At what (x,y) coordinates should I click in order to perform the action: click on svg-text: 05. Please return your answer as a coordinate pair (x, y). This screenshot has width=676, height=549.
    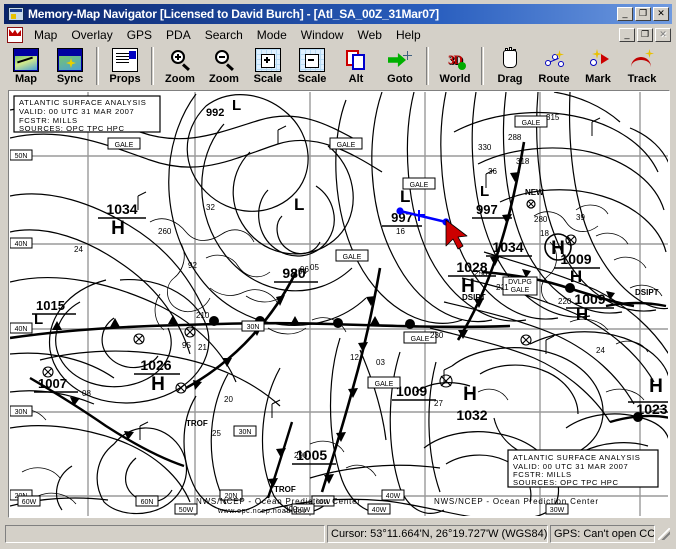
    Looking at the image, I should click on (314, 267).